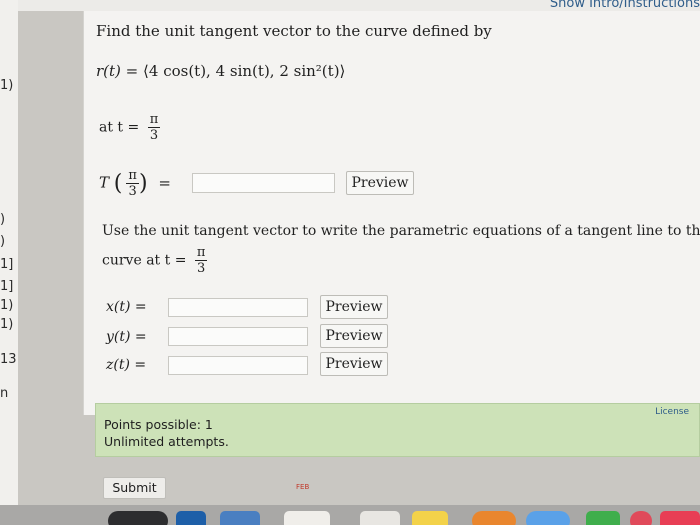  I want to click on at-t-statement: at t = π 3, so click(130, 127).